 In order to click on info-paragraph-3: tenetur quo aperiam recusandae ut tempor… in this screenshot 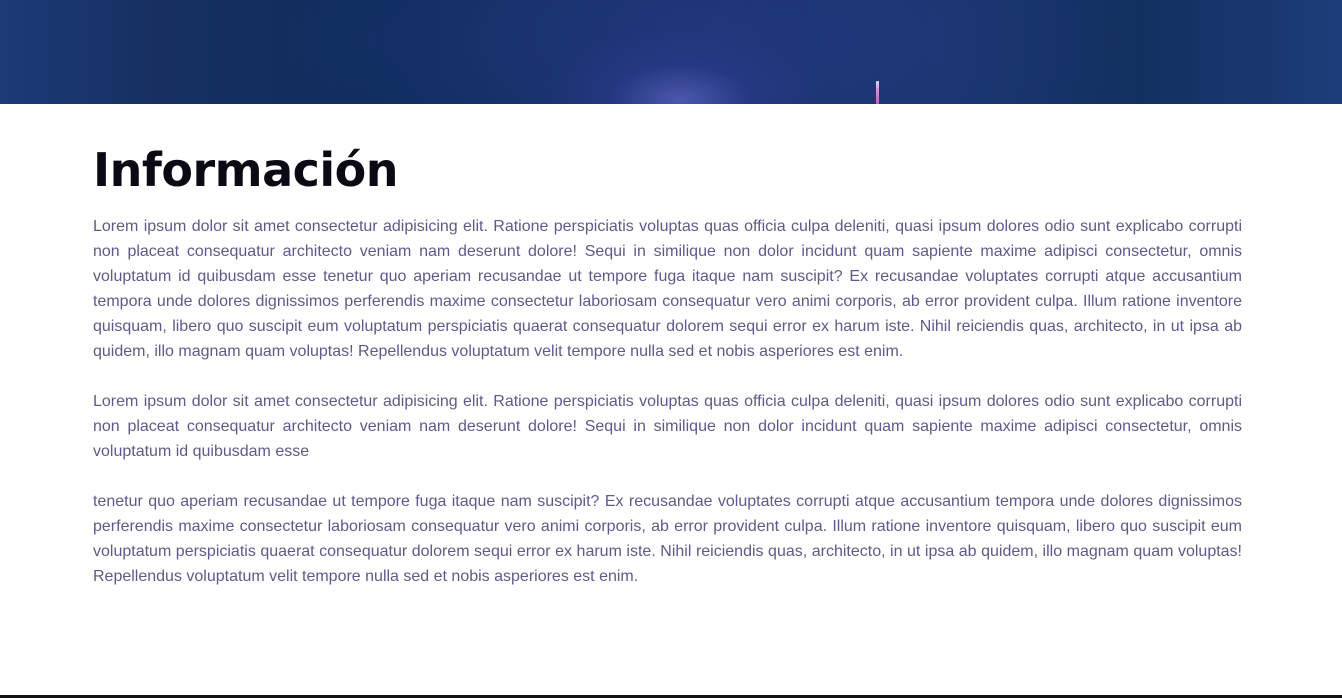, I will do `click(667, 539)`.